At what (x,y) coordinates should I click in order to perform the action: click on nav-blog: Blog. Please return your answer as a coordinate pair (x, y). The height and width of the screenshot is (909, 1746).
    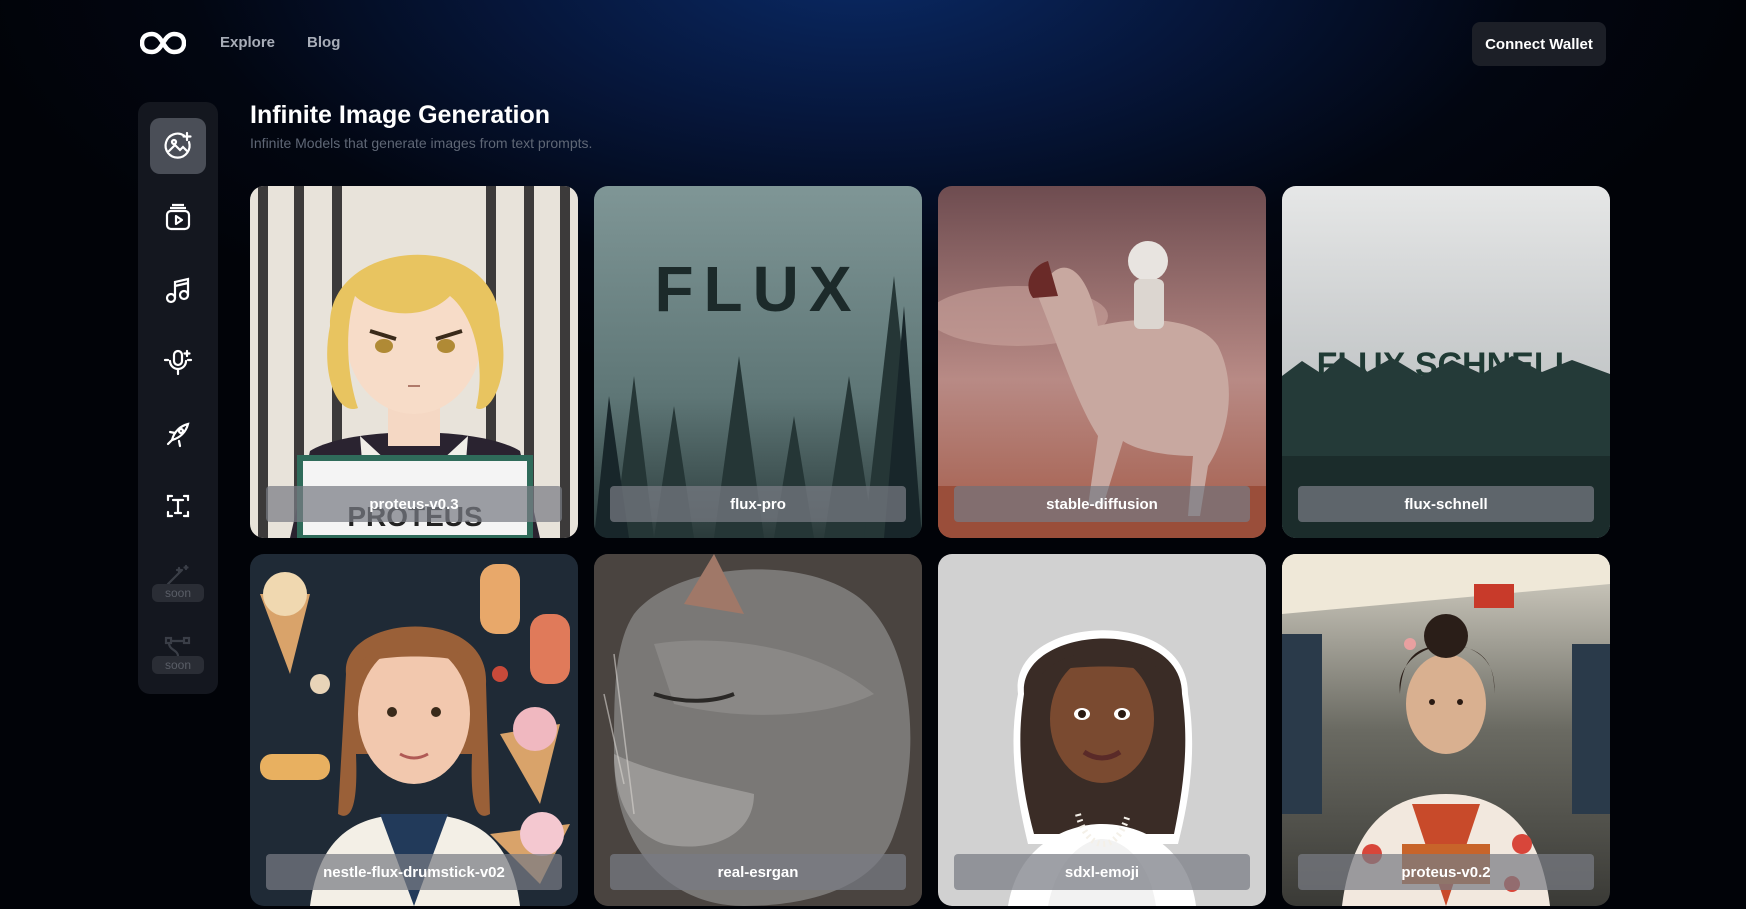
    Looking at the image, I should click on (323, 42).